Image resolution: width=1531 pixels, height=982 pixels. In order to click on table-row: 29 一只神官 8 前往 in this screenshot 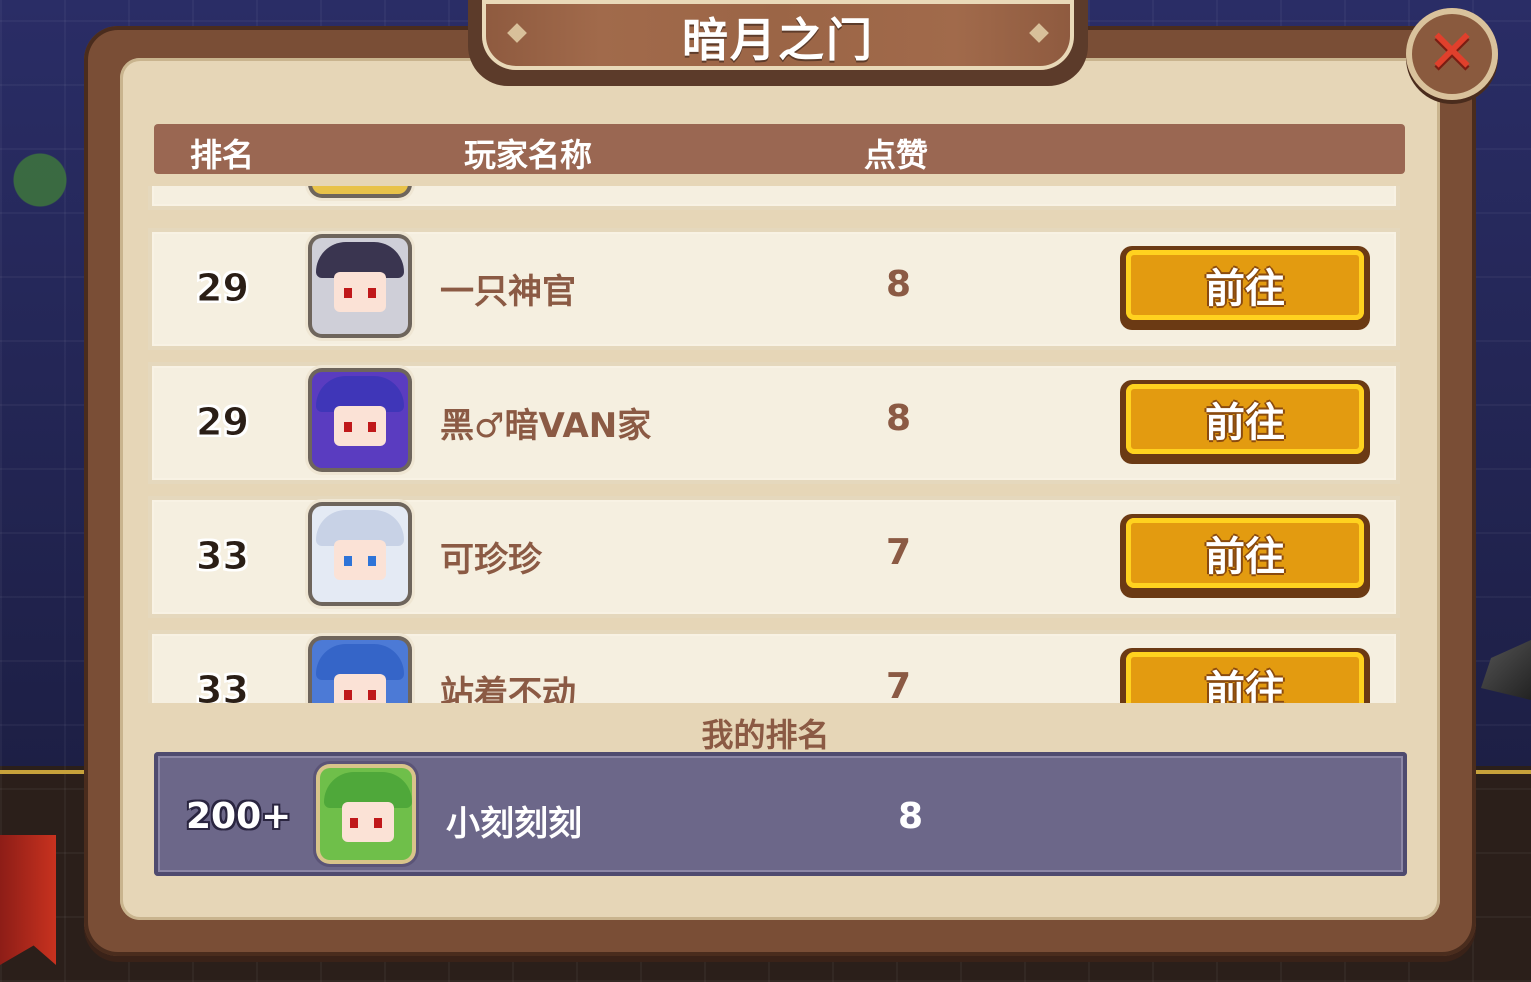, I will do `click(774, 289)`.